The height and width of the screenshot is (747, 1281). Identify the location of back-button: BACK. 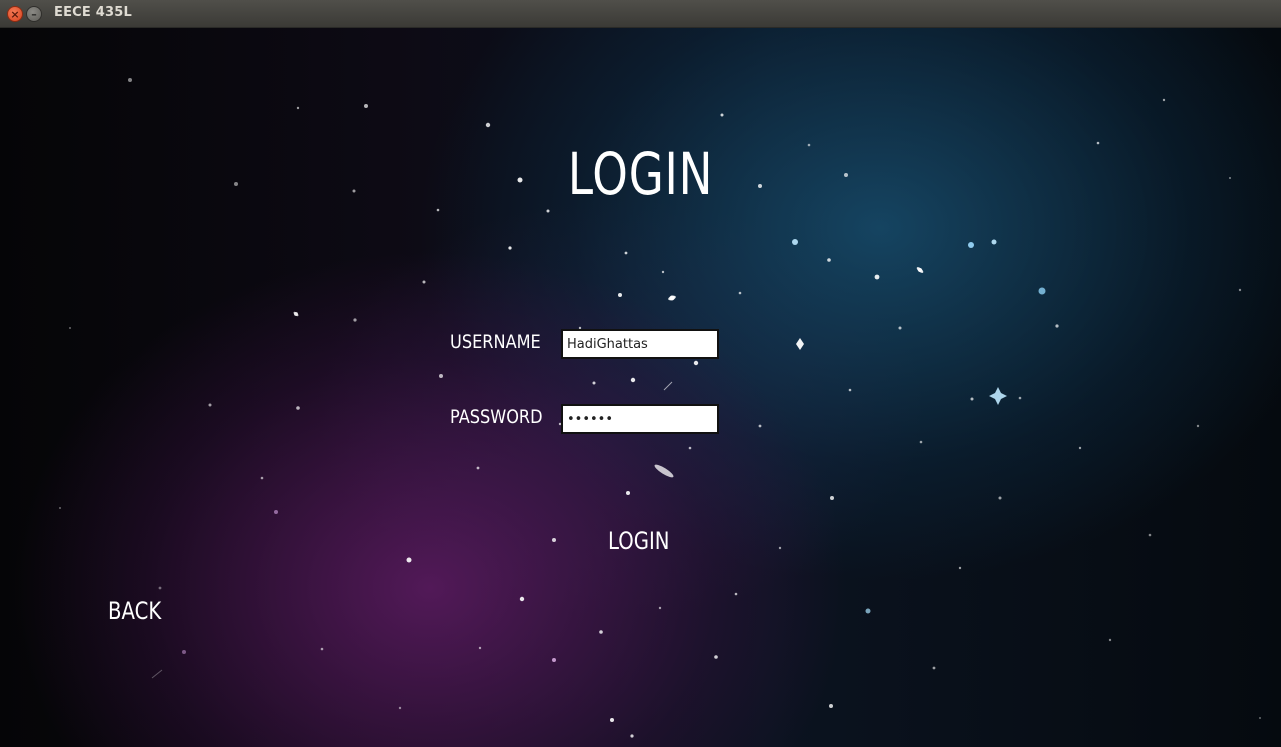
(134, 611).